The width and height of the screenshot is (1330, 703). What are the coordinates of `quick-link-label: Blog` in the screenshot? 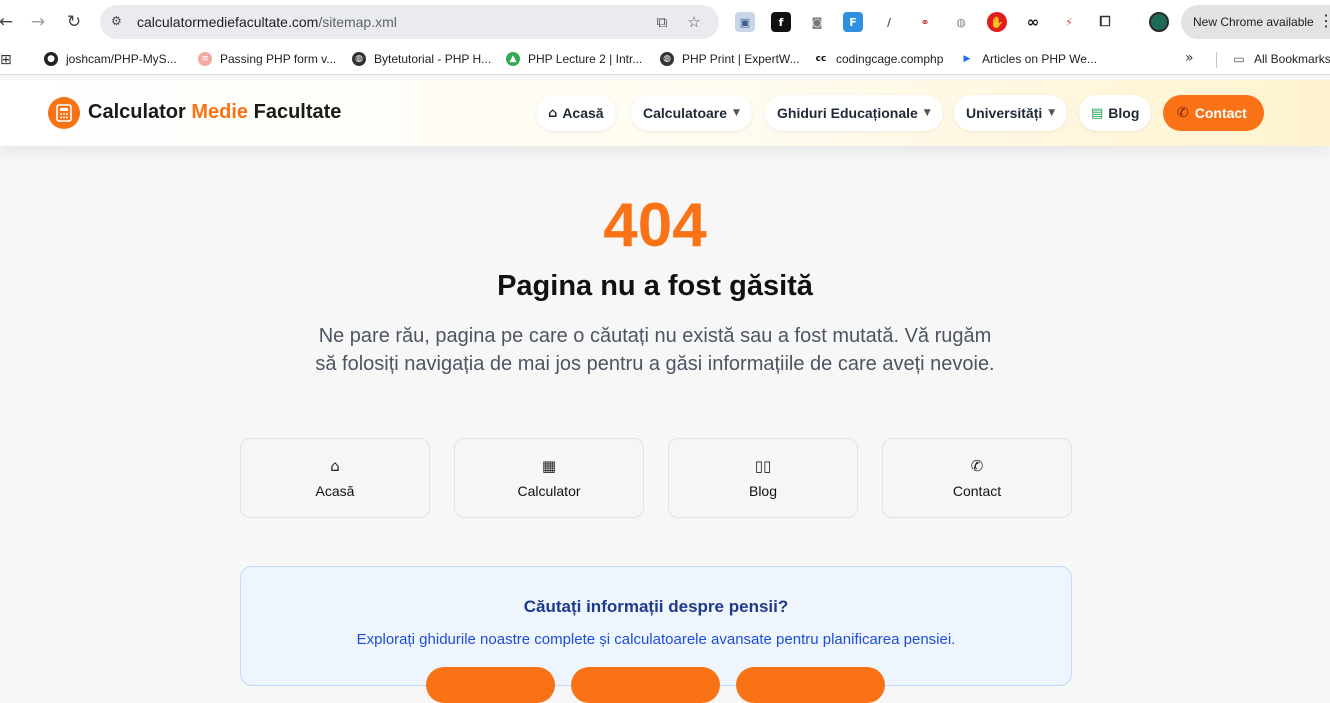 It's located at (763, 491).